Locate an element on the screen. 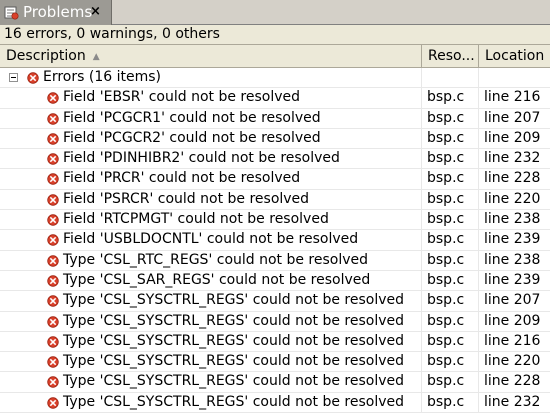 Image resolution: width=550 pixels, height=414 pixels. location-cell: line 209 is located at coordinates (512, 137).